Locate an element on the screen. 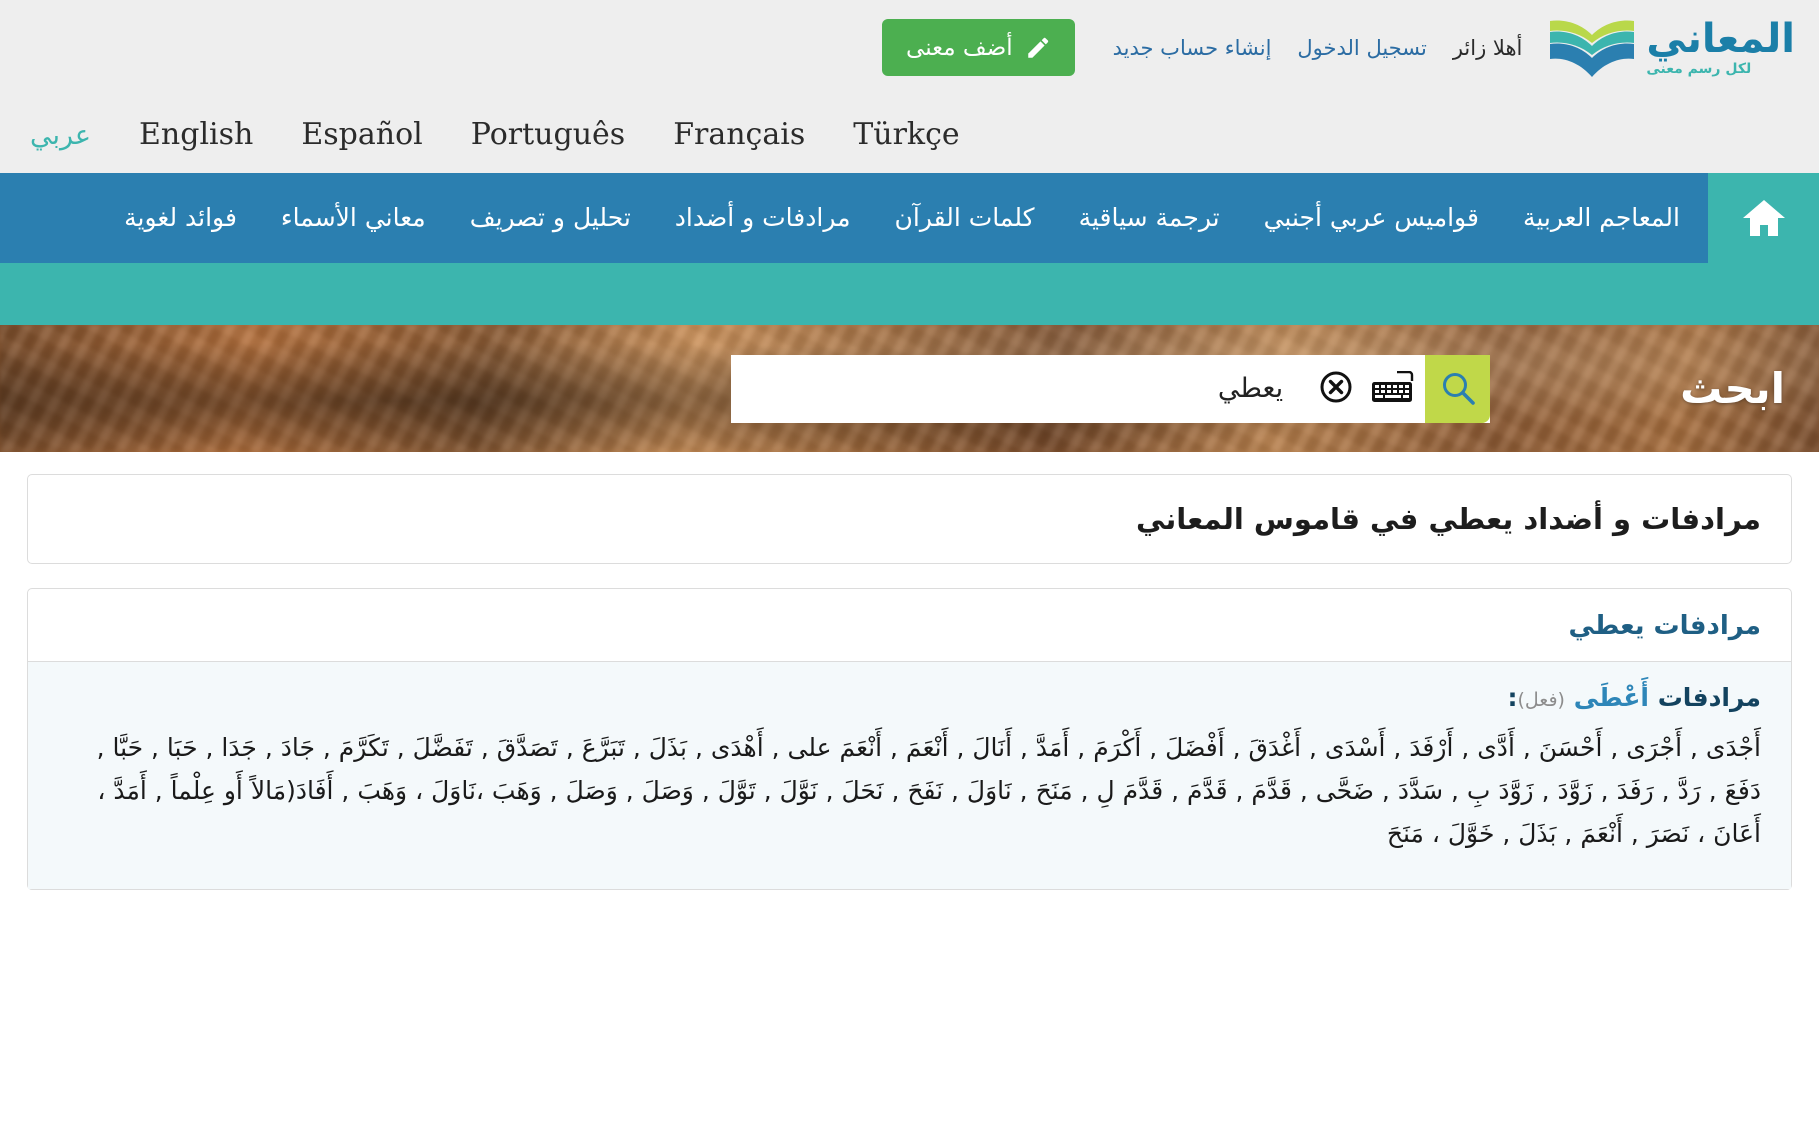  search-submit-button is located at coordinates (1458, 388).